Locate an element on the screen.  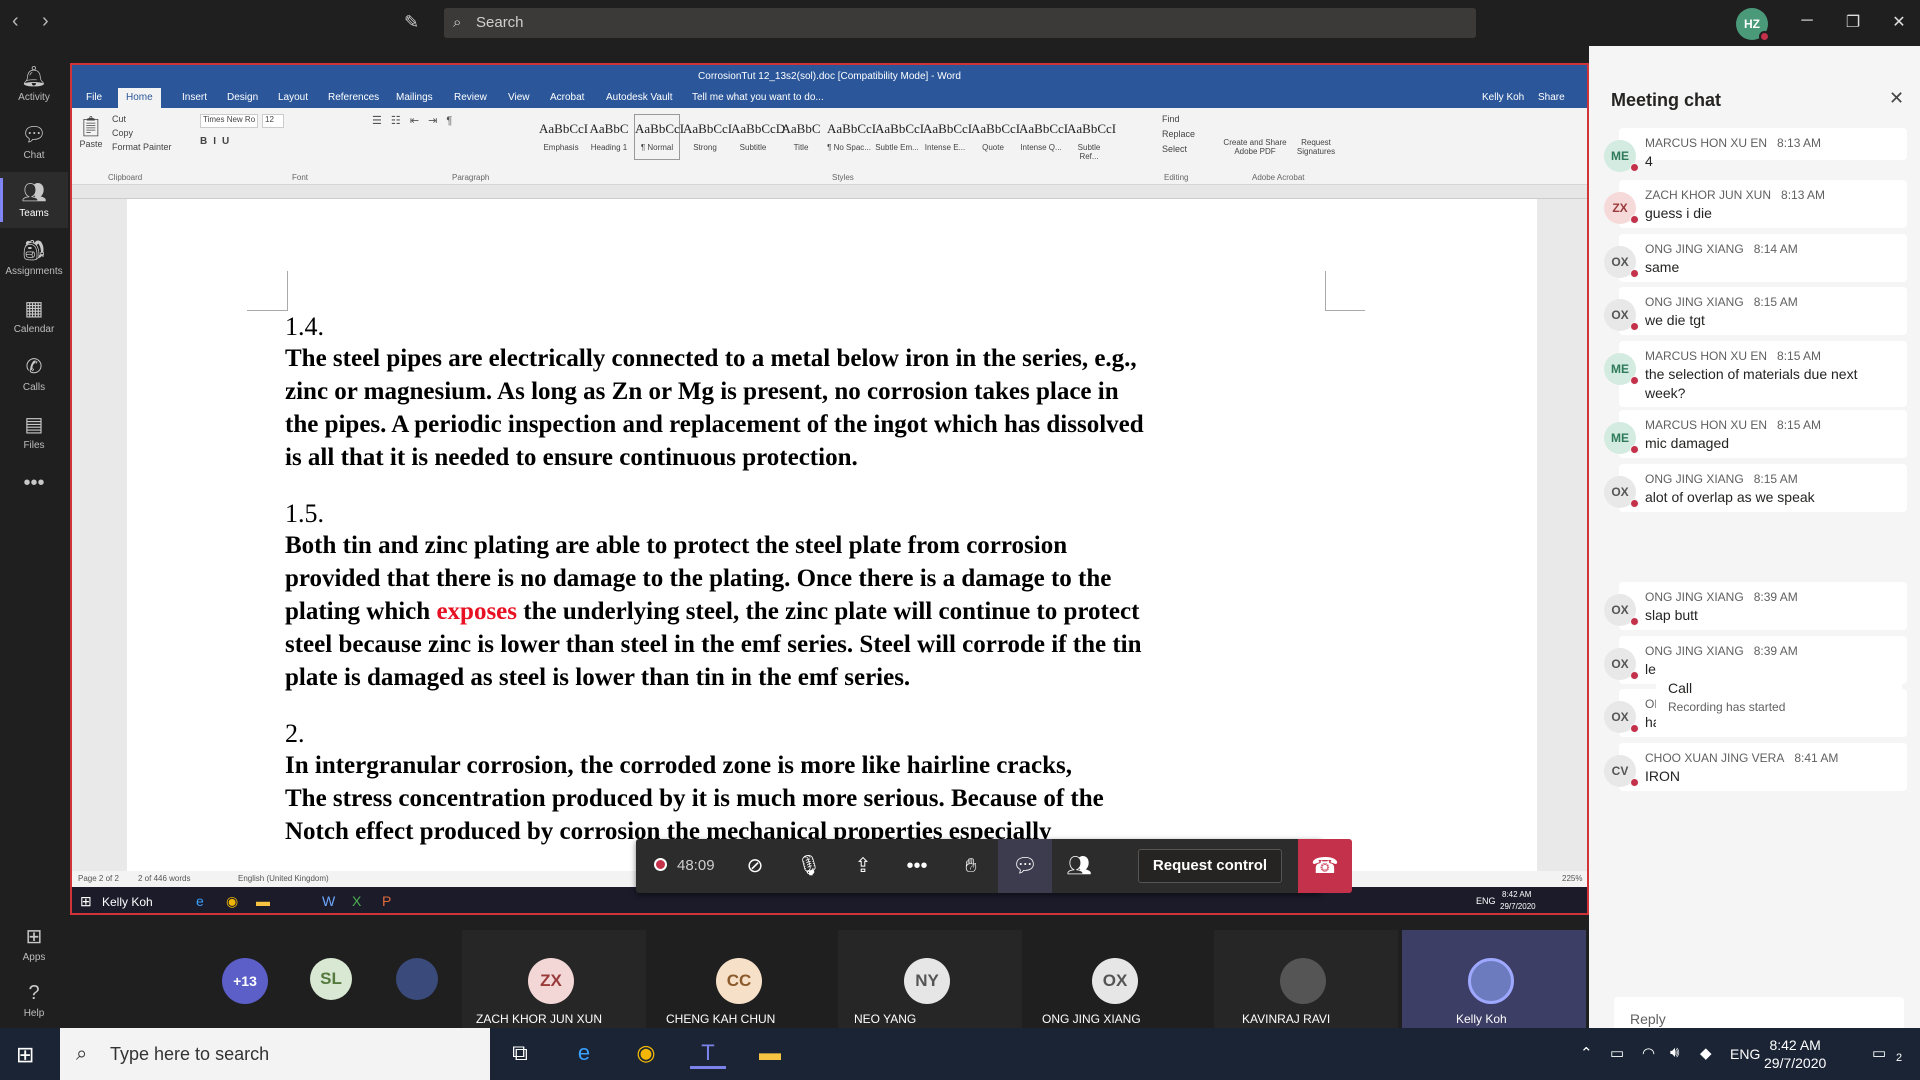
participants-icon: 👥︎ is located at coordinates (1079, 866).